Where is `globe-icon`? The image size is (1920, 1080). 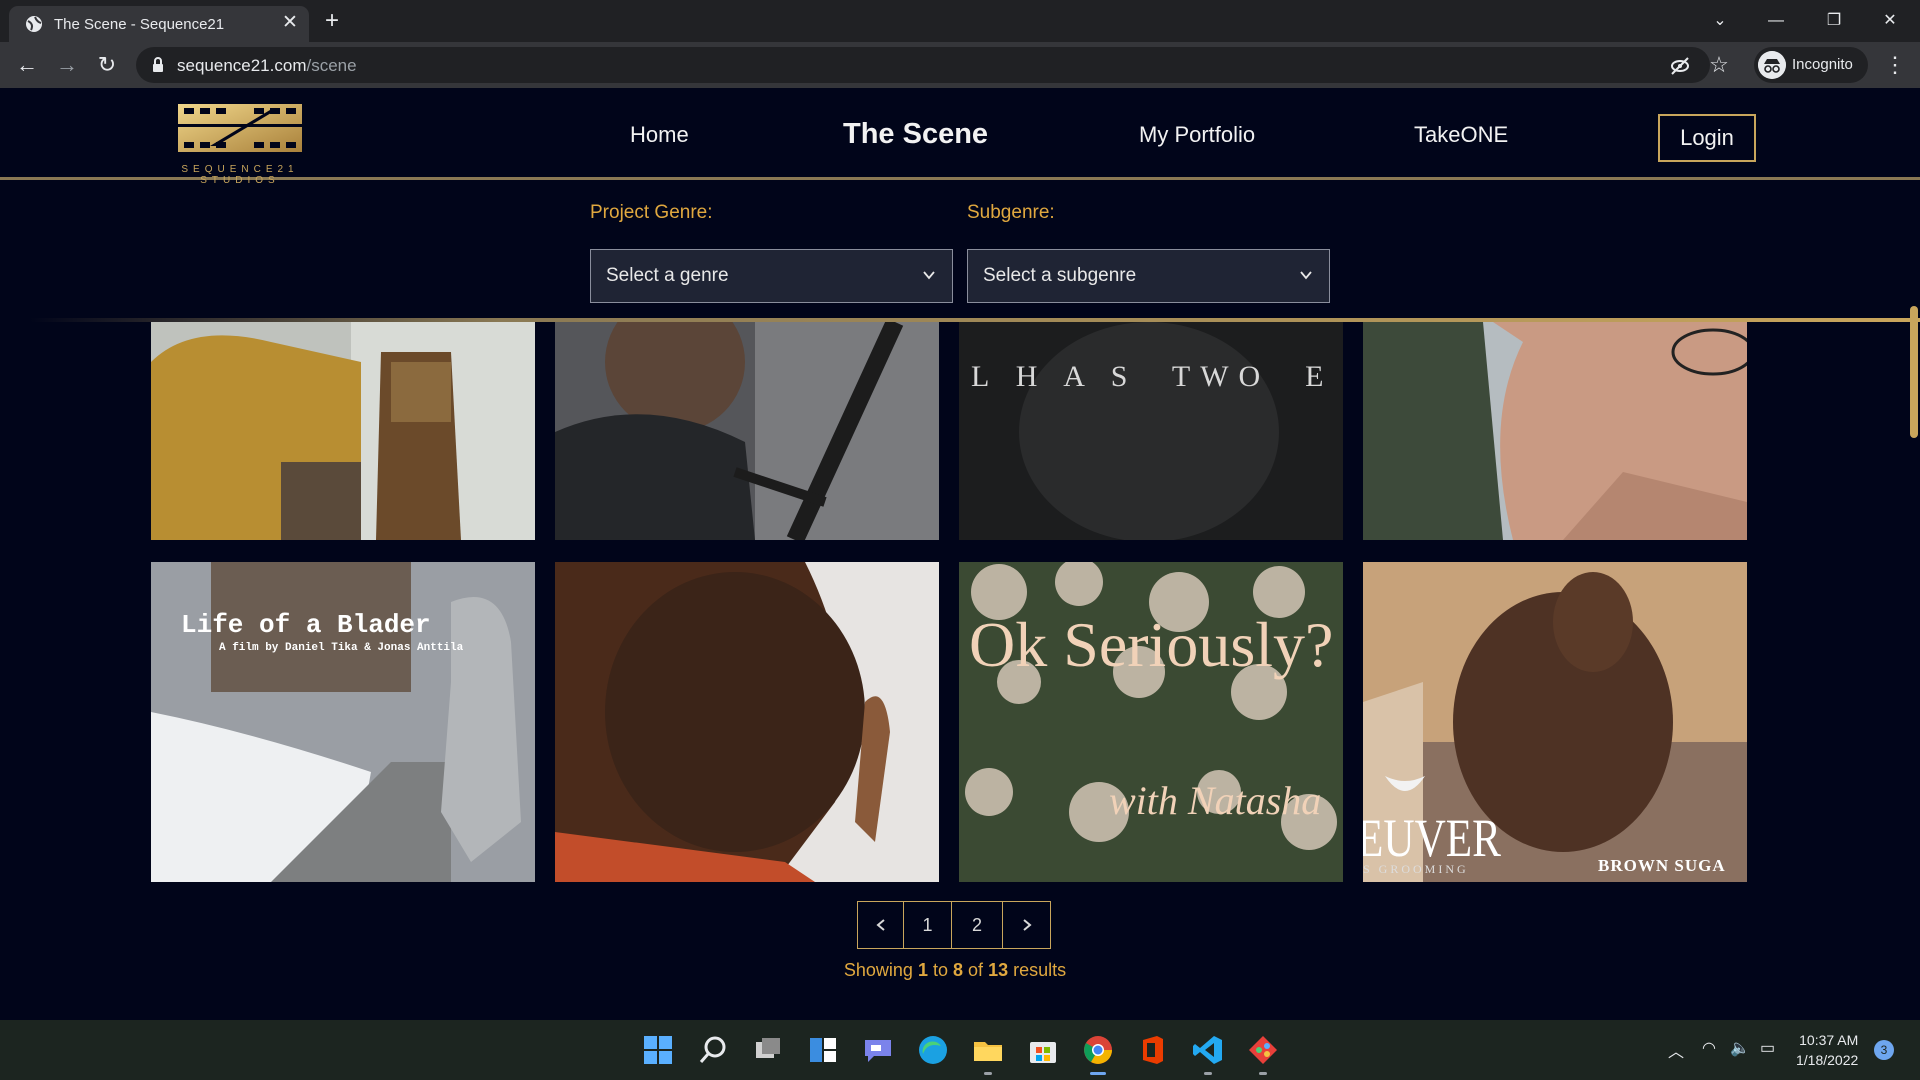 globe-icon is located at coordinates (34, 24).